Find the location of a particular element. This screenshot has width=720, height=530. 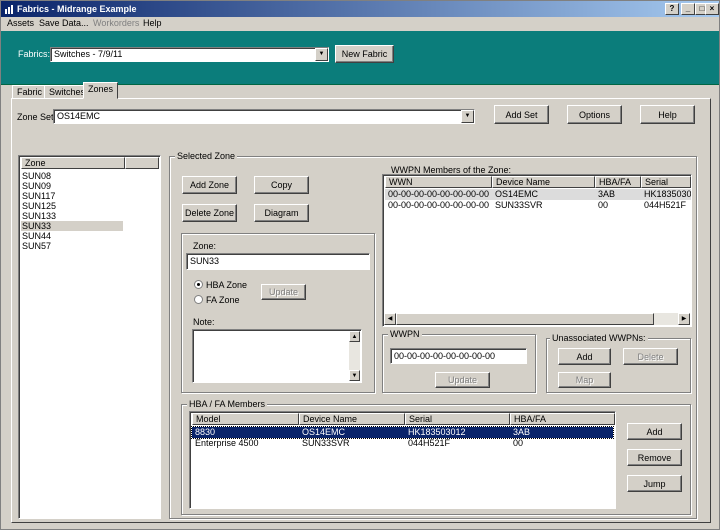

model-cell: Enterprise 4500 is located at coordinates (227, 443).